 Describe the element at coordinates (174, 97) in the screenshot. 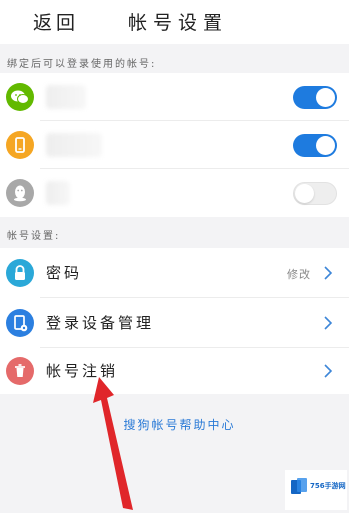

I see `account-row-wechat` at that location.